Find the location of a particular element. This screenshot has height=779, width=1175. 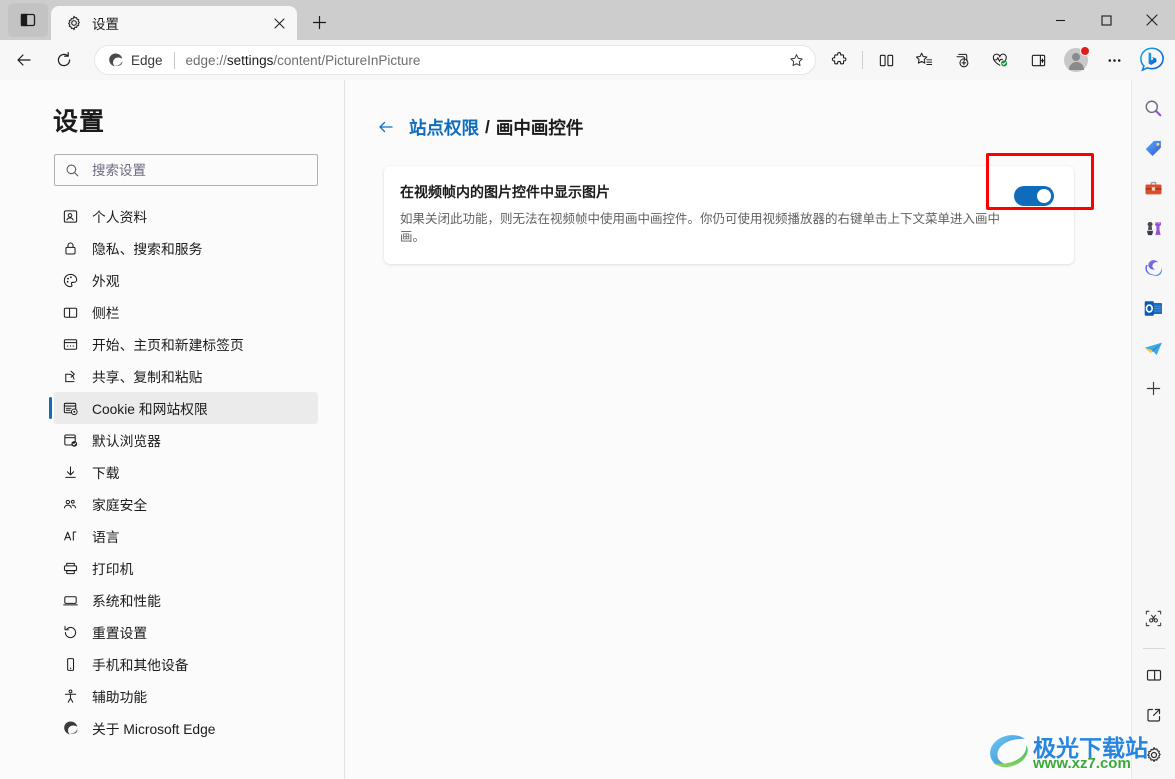

sidebar-item-sidebar: 侧栏 is located at coordinates (186, 312).